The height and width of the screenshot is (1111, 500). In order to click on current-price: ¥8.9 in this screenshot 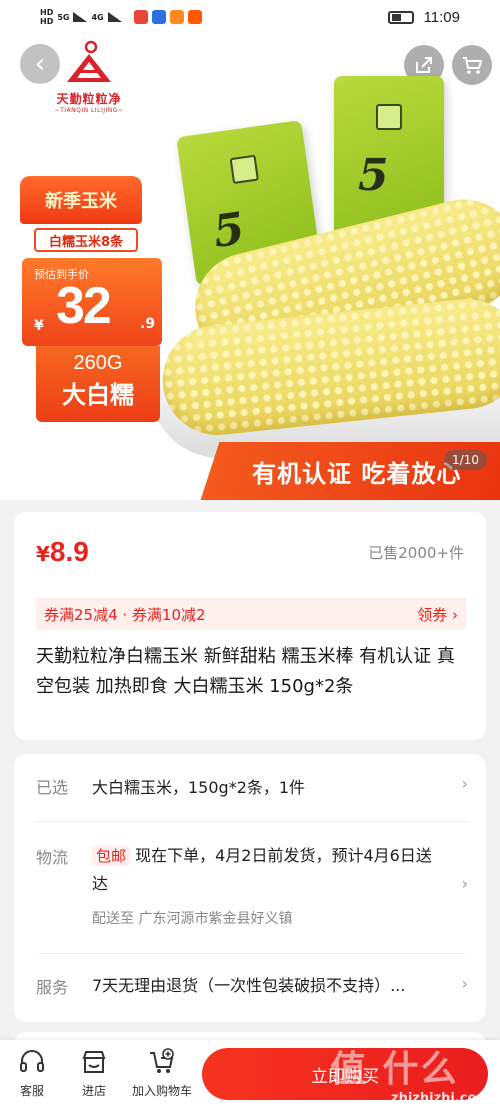, I will do `click(62, 552)`.